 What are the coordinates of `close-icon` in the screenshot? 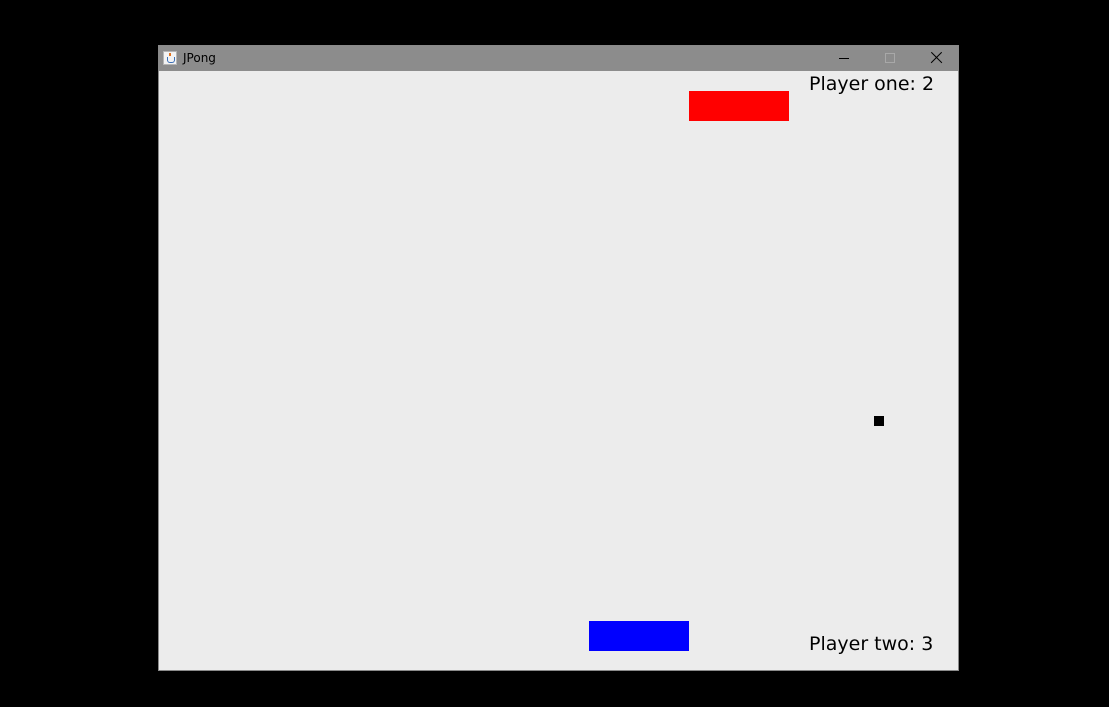 It's located at (936, 58).